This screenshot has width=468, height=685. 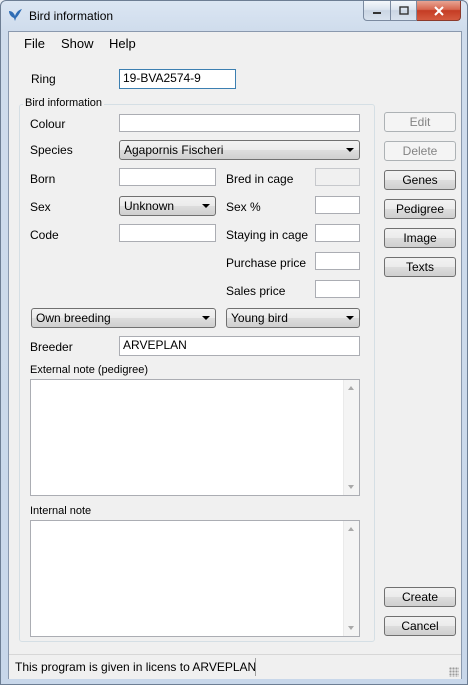 I want to click on sales-price-input, so click(x=337, y=289).